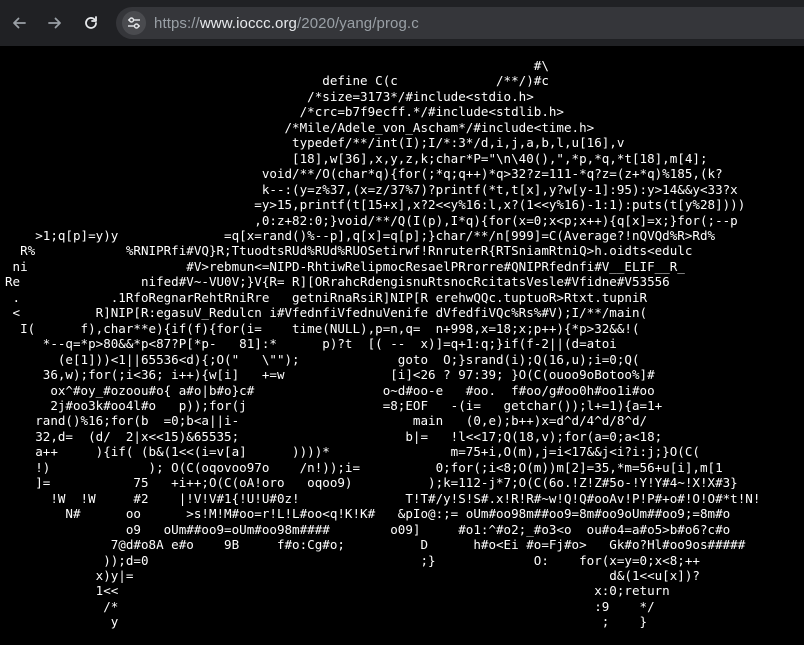 The height and width of the screenshot is (645, 804). Describe the element at coordinates (358, 23) in the screenshot. I see `url-path: /2020/yang/prog.c` at that location.